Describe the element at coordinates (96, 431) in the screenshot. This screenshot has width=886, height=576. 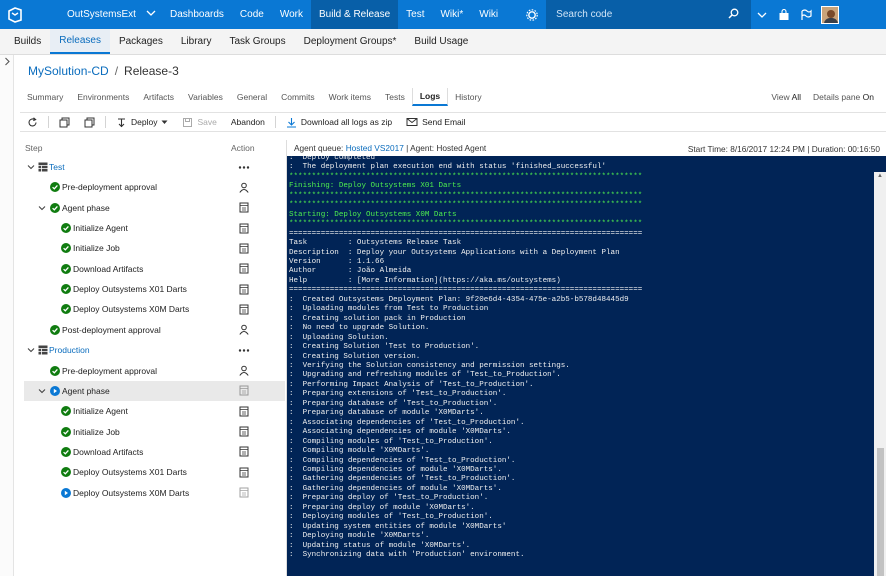
I see `step-label: Initialize Job` at that location.